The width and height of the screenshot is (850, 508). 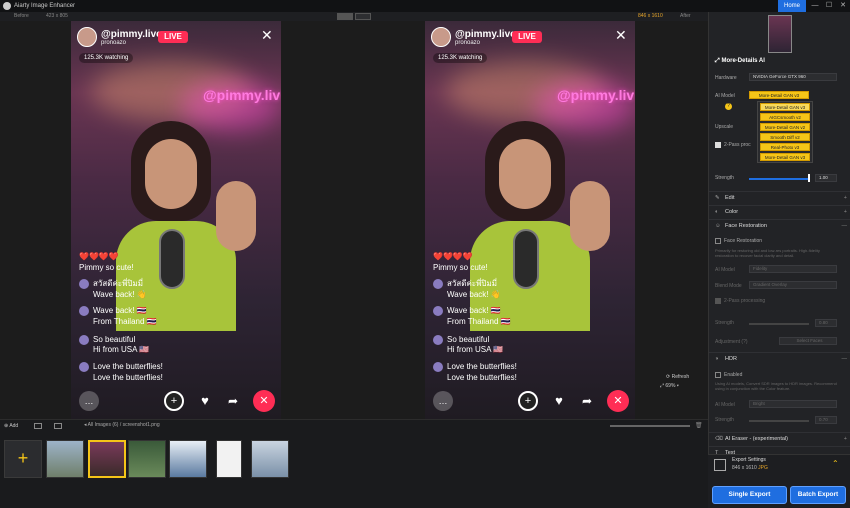 What do you see at coordinates (809, 178) in the screenshot?
I see `strength-handle` at bounding box center [809, 178].